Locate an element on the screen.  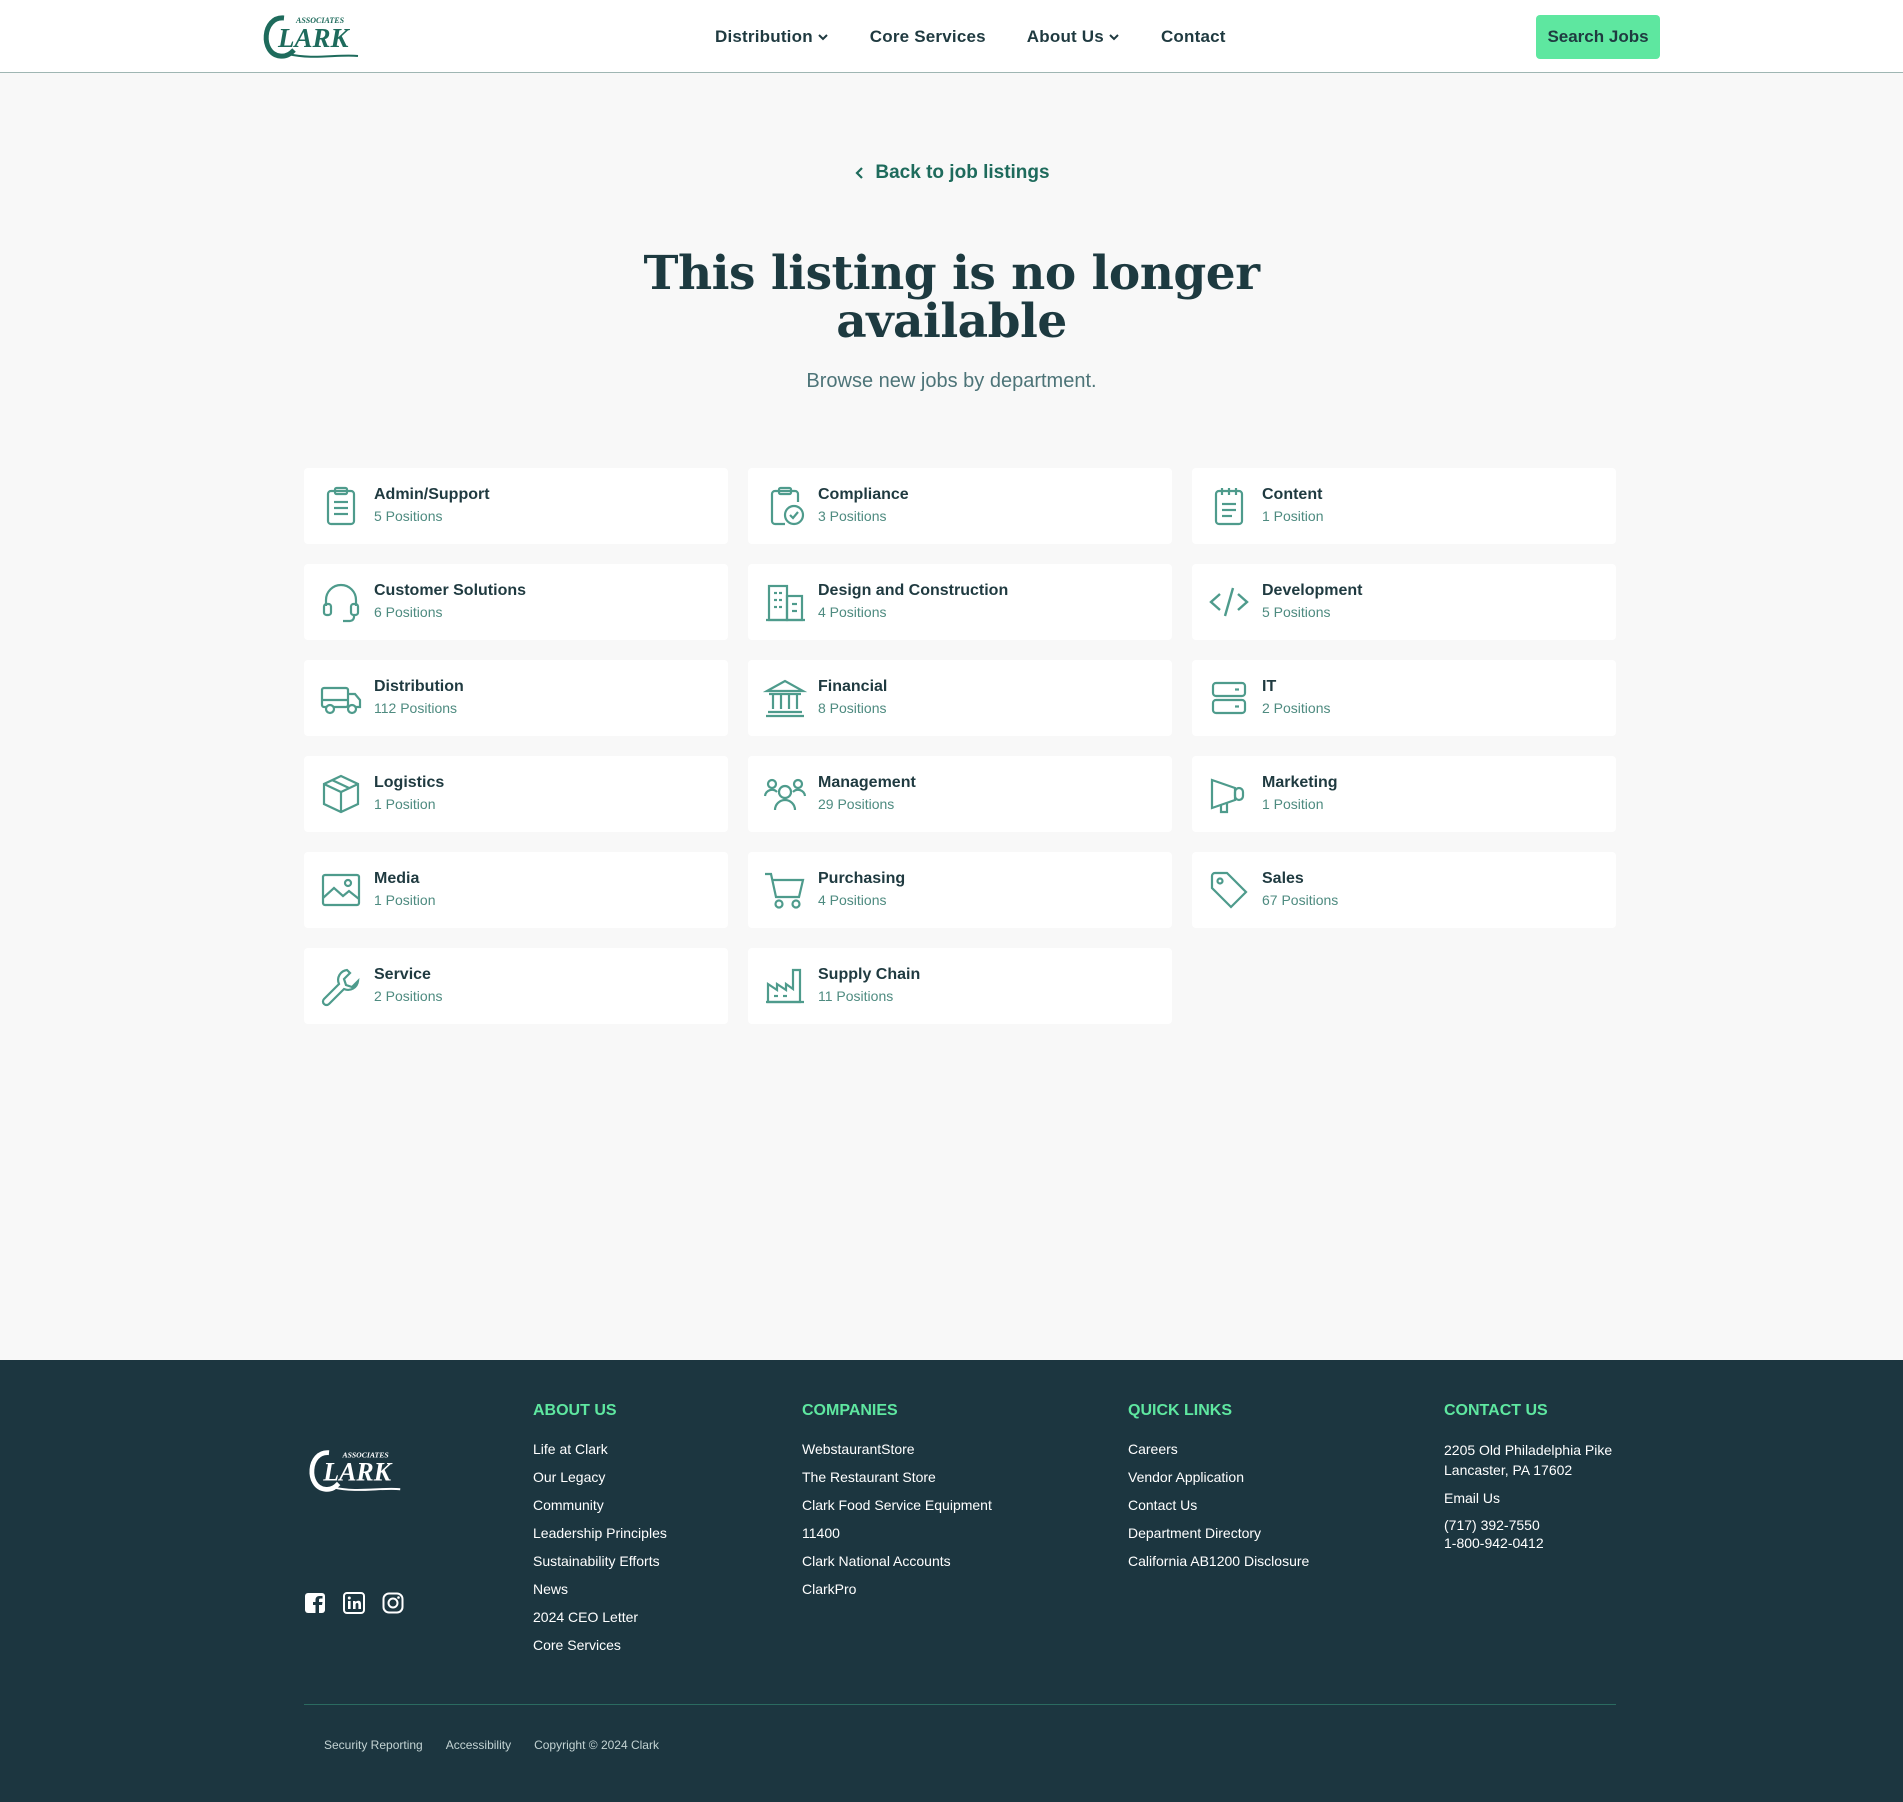
department-positions: 6 Positions is located at coordinates (408, 612).